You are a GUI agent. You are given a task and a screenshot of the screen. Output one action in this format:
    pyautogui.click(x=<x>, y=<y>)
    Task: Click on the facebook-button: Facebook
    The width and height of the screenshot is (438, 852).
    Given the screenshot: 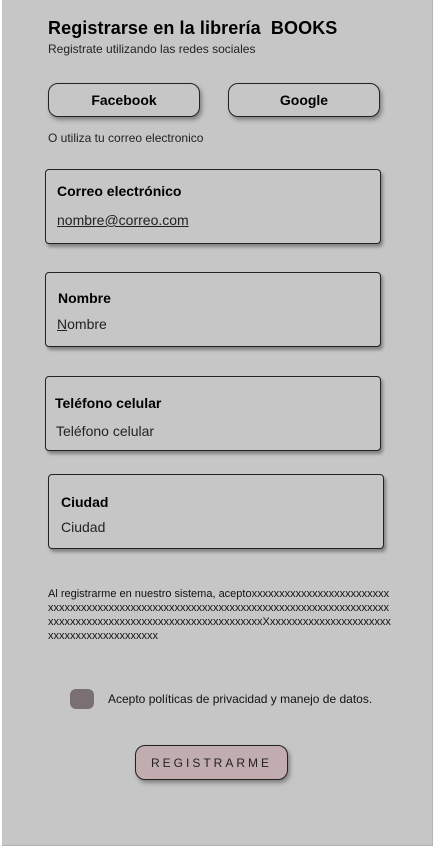 What is the action you would take?
    pyautogui.click(x=124, y=100)
    